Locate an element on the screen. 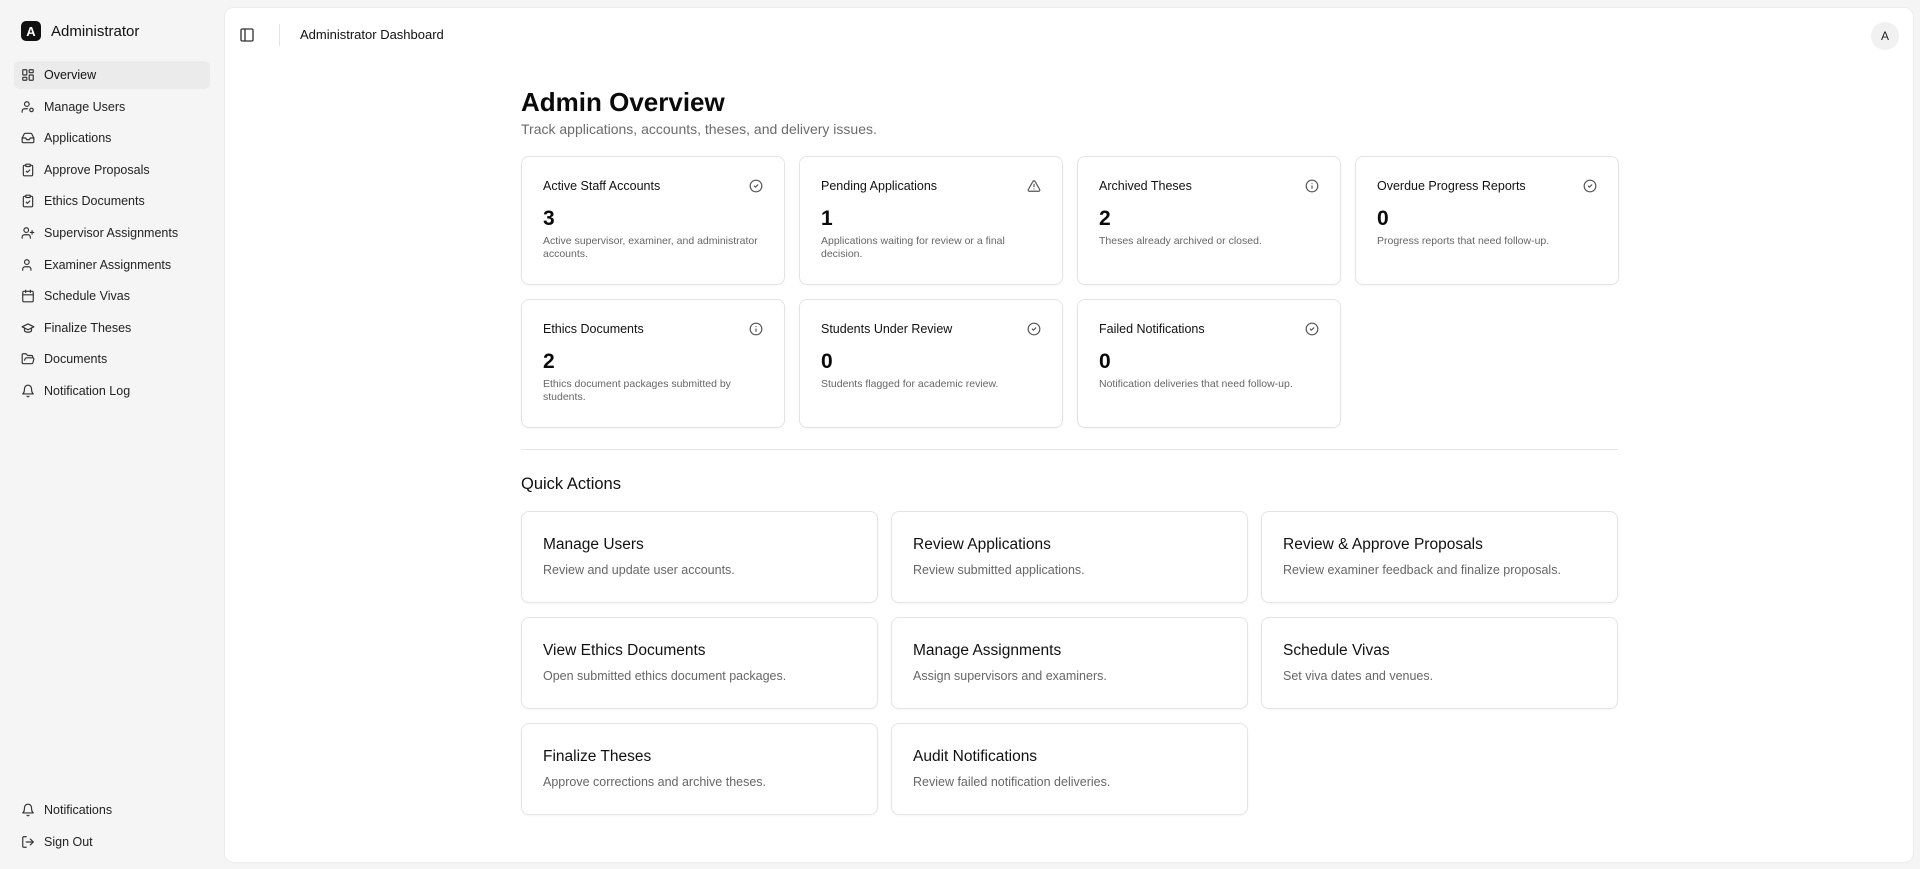  stat-title: Archived Theses is located at coordinates (1145, 186).